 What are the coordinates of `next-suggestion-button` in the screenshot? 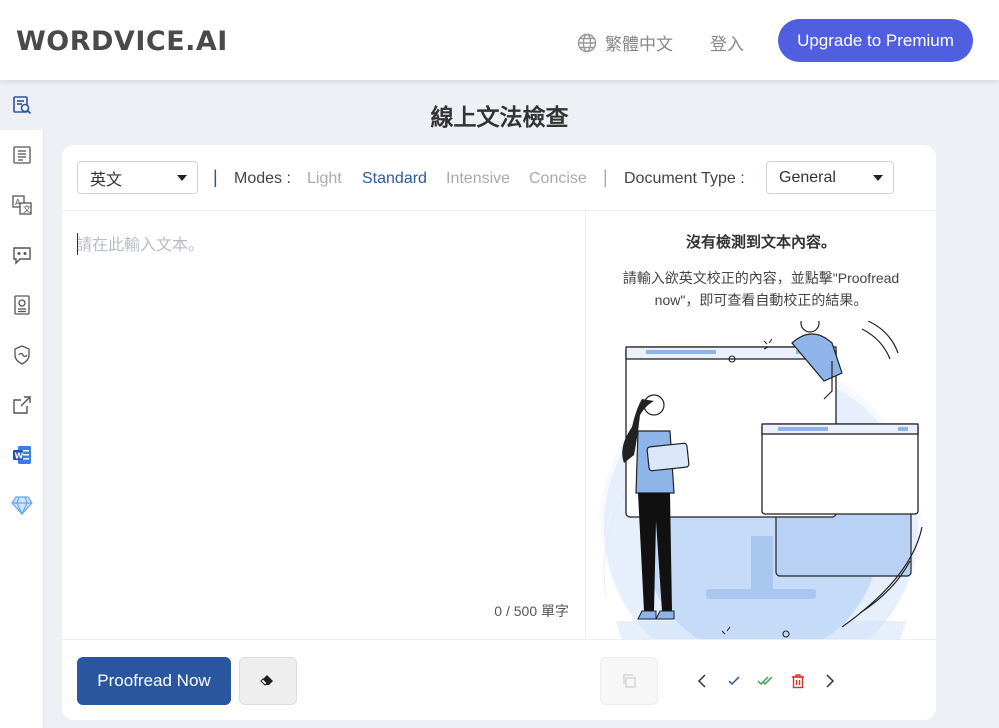 It's located at (830, 681).